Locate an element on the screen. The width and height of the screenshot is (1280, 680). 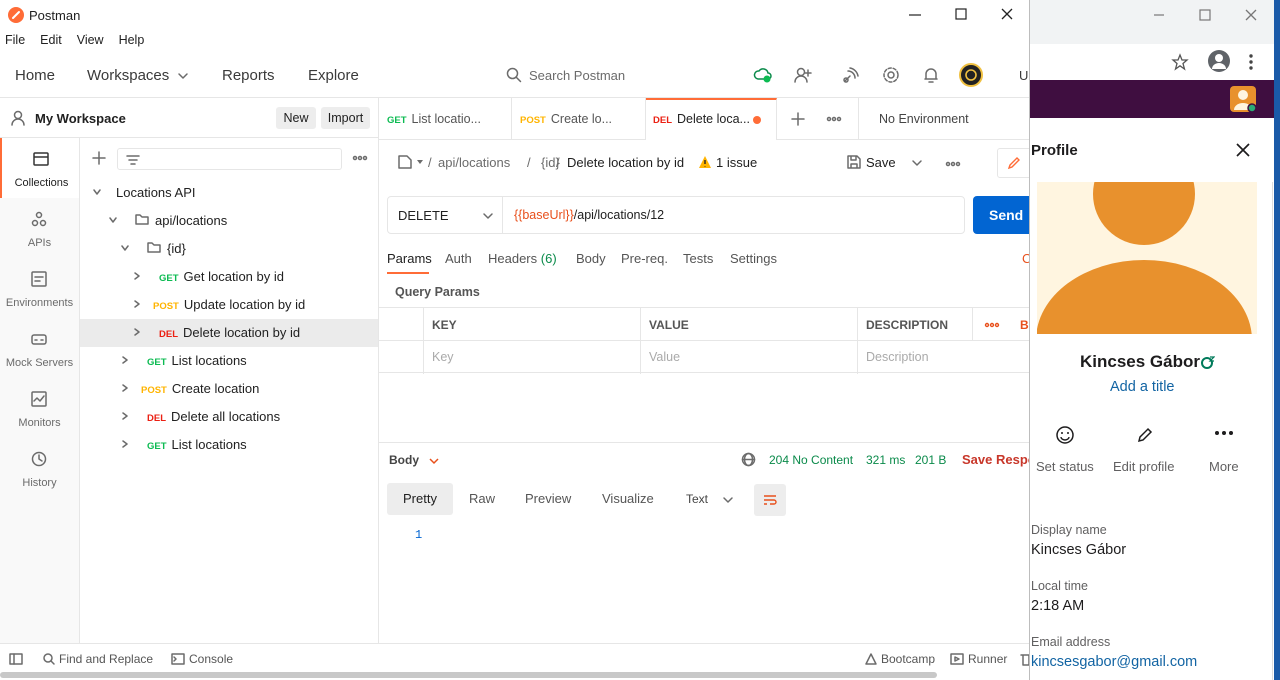
sync-cloud-icon is located at coordinates (763, 75).